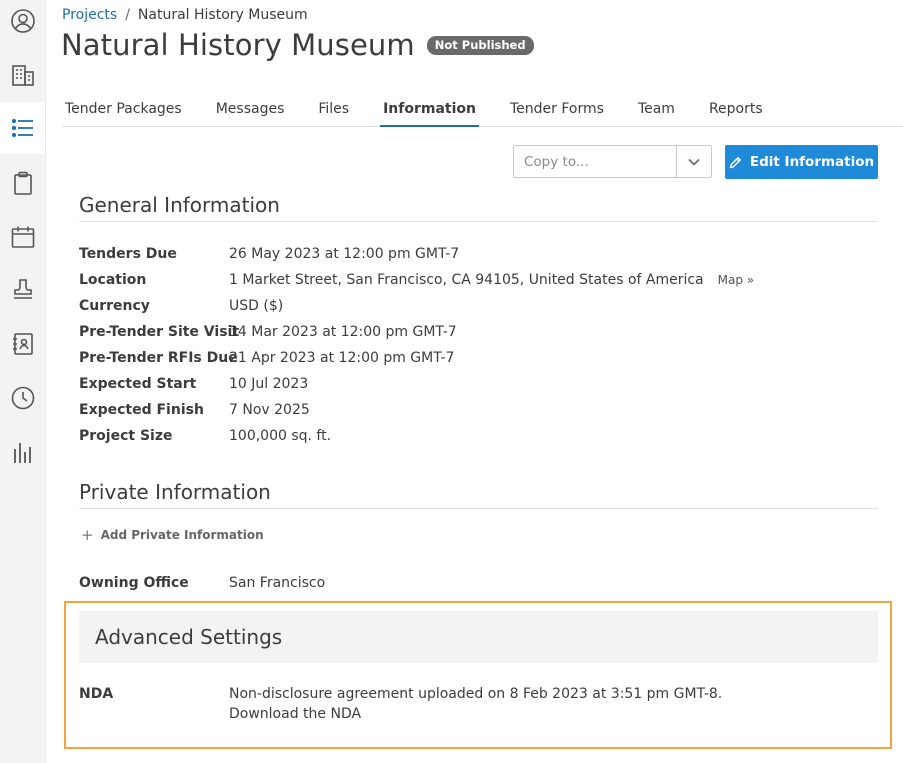 The width and height of the screenshot is (903, 763). Describe the element at coordinates (343, 332) in the screenshot. I see `info-value: 14 Mar 2023 at 12:00 pm GMT-7` at that location.